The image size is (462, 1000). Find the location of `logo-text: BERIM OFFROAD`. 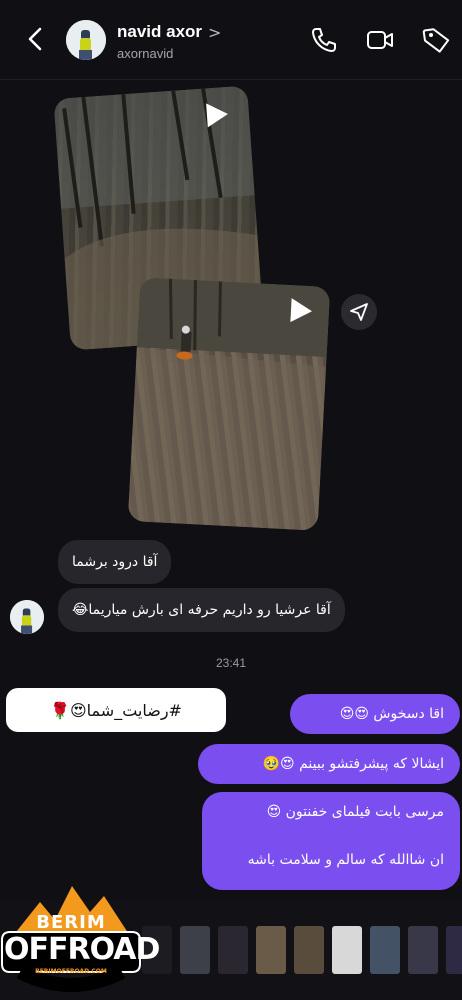

logo-text: BERIM OFFROAD is located at coordinates (82, 939).